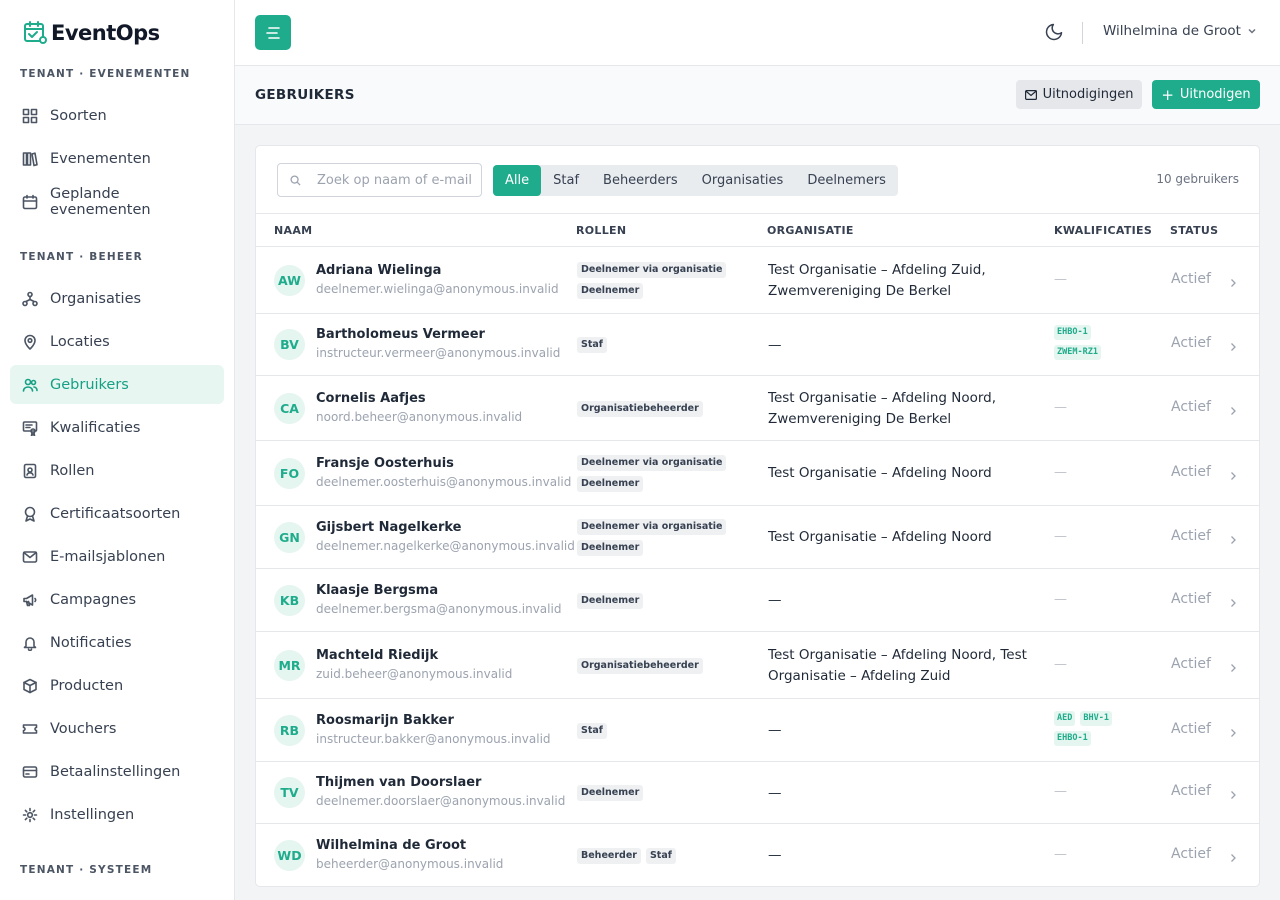  I want to click on avatar: GN, so click(289, 537).